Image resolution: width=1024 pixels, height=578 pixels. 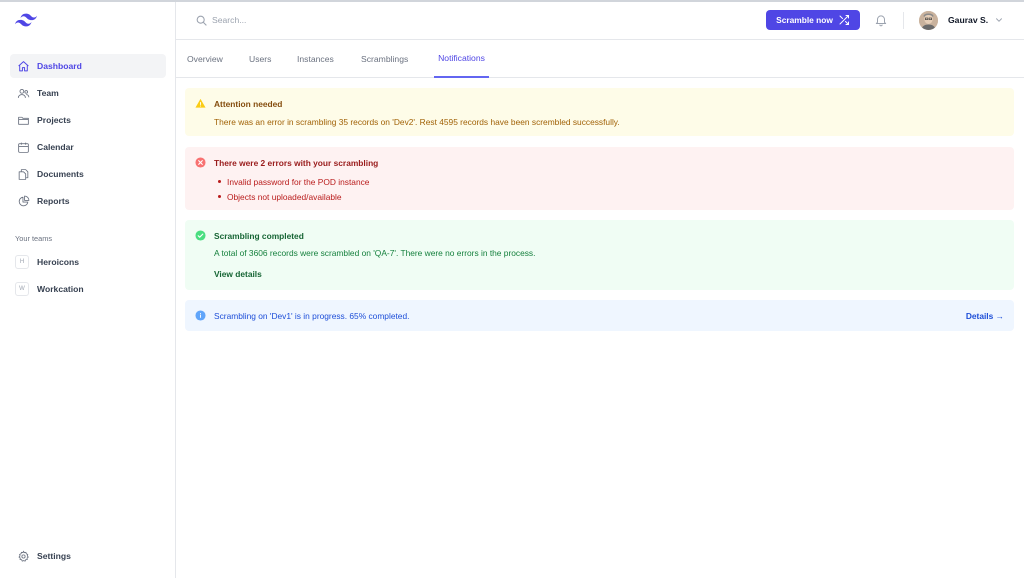 I want to click on top-header: Scramble now Gaurav S., so click(x=600, y=21).